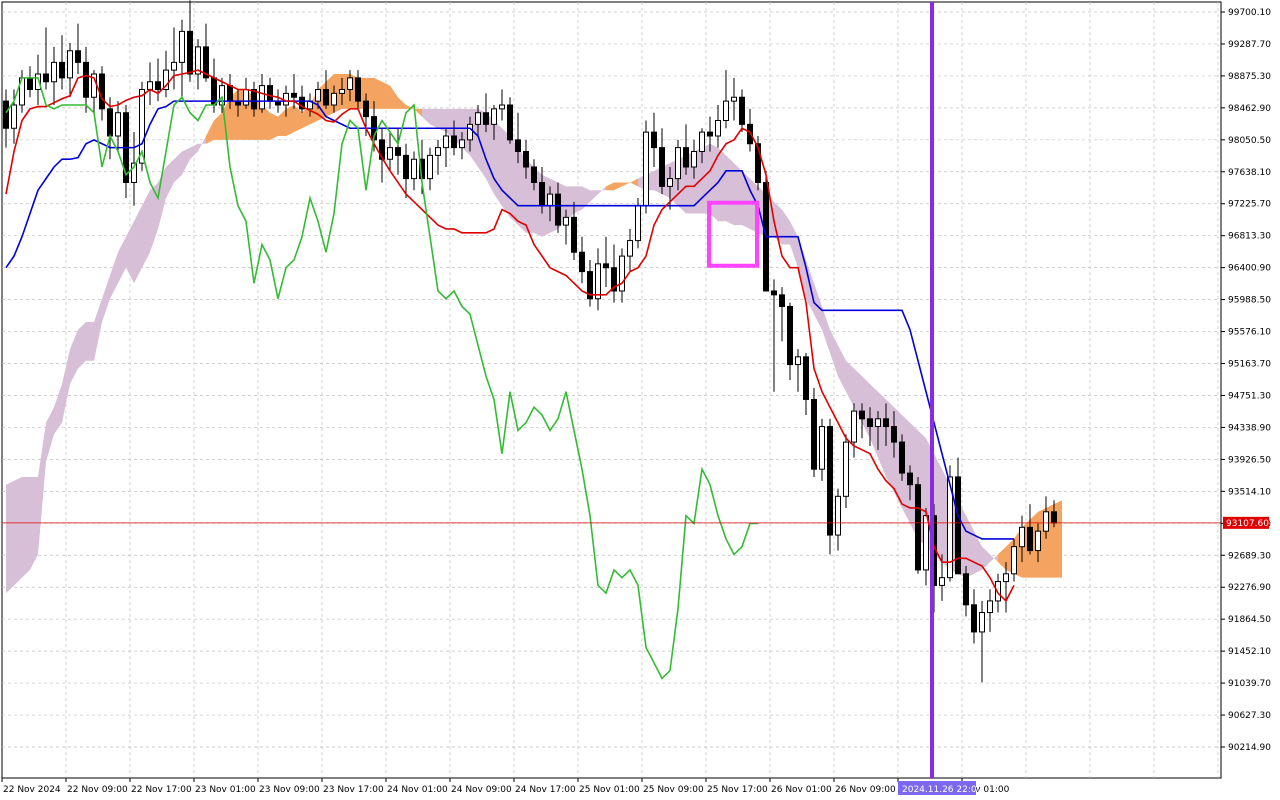  Describe the element at coordinates (942, 790) in the screenshot. I see `time-marker-tag-label: 2024.11.26 22:00` at that location.